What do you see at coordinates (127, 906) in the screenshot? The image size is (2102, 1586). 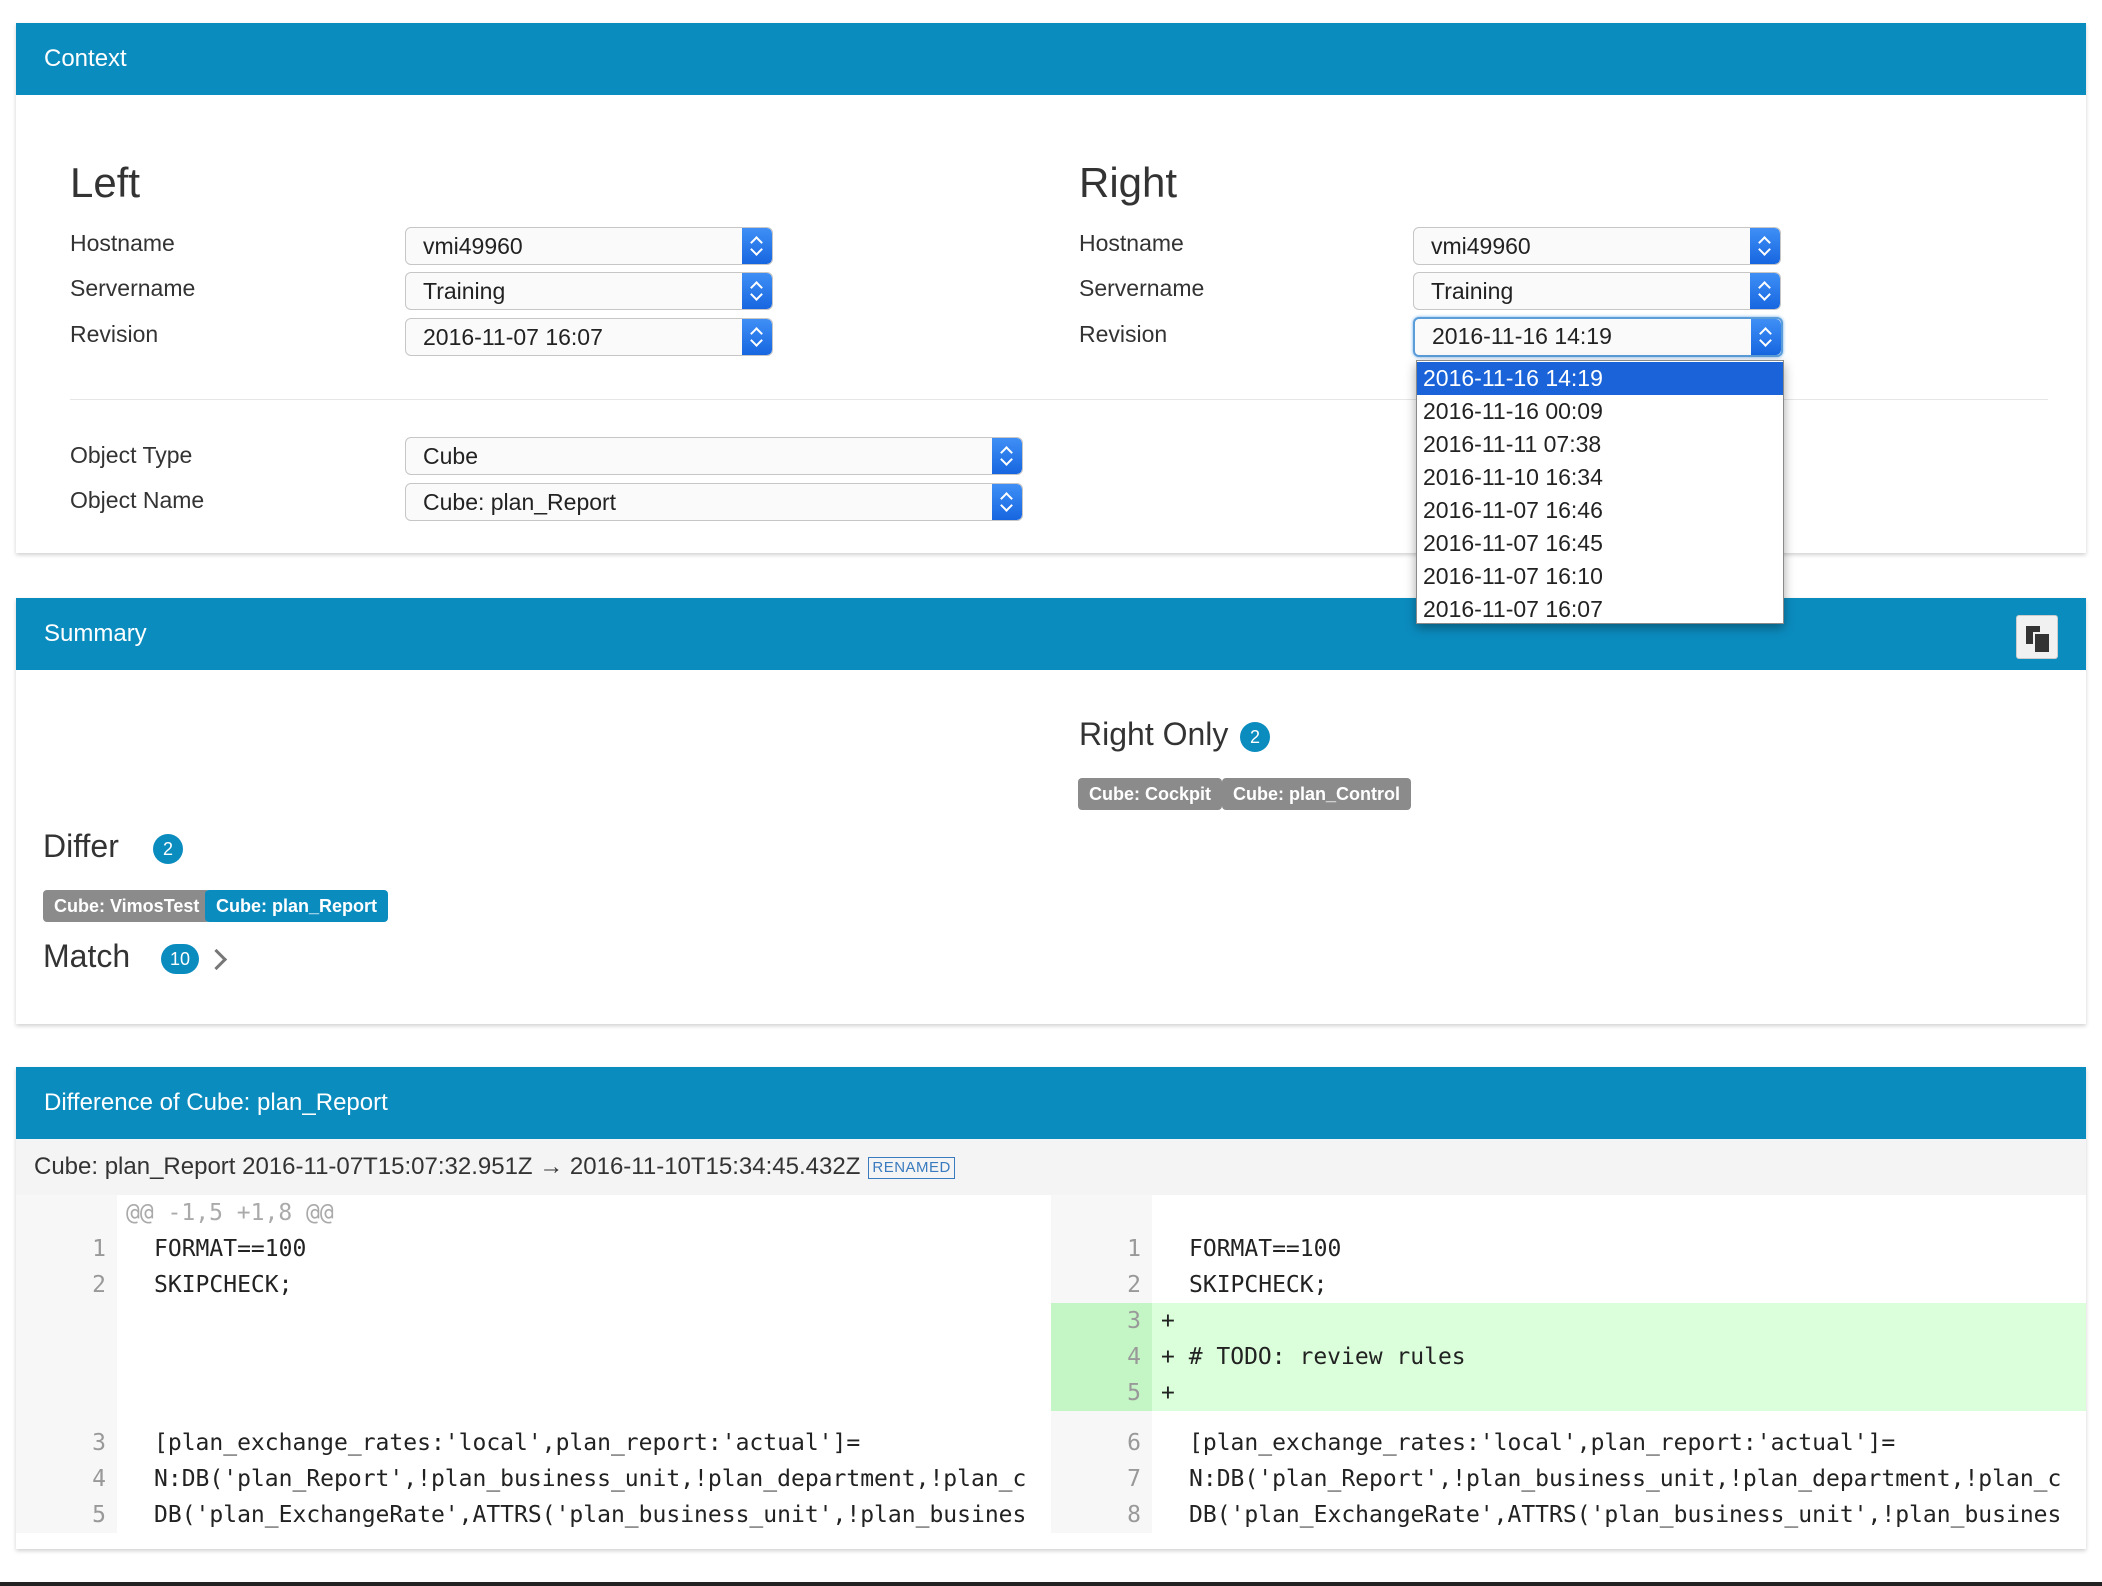 I see `differ-tag-vimostest: Cube: VimosTest` at bounding box center [127, 906].